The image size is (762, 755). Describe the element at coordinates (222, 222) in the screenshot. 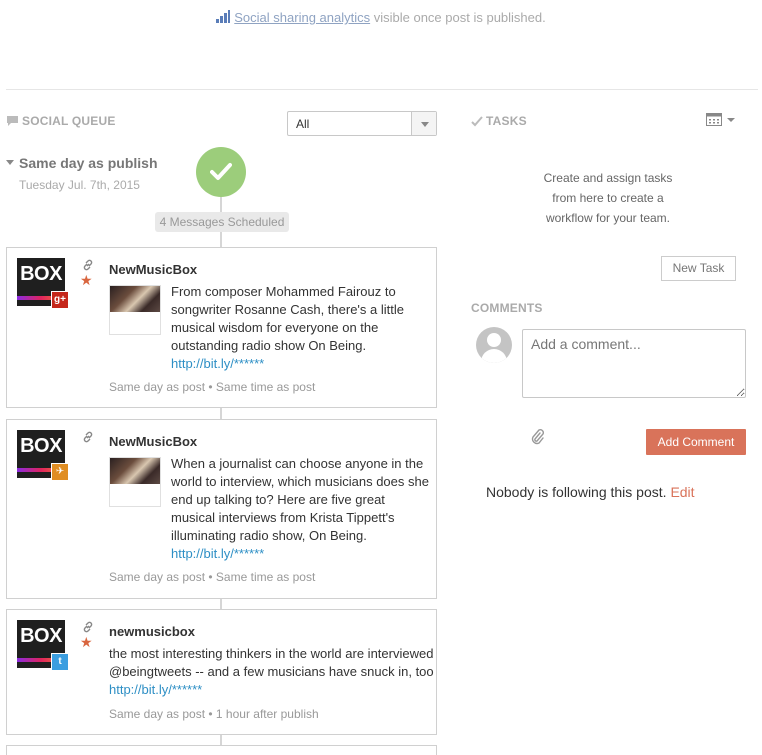

I see `messages-scheduled-badge: 4 Messages Scheduled` at that location.